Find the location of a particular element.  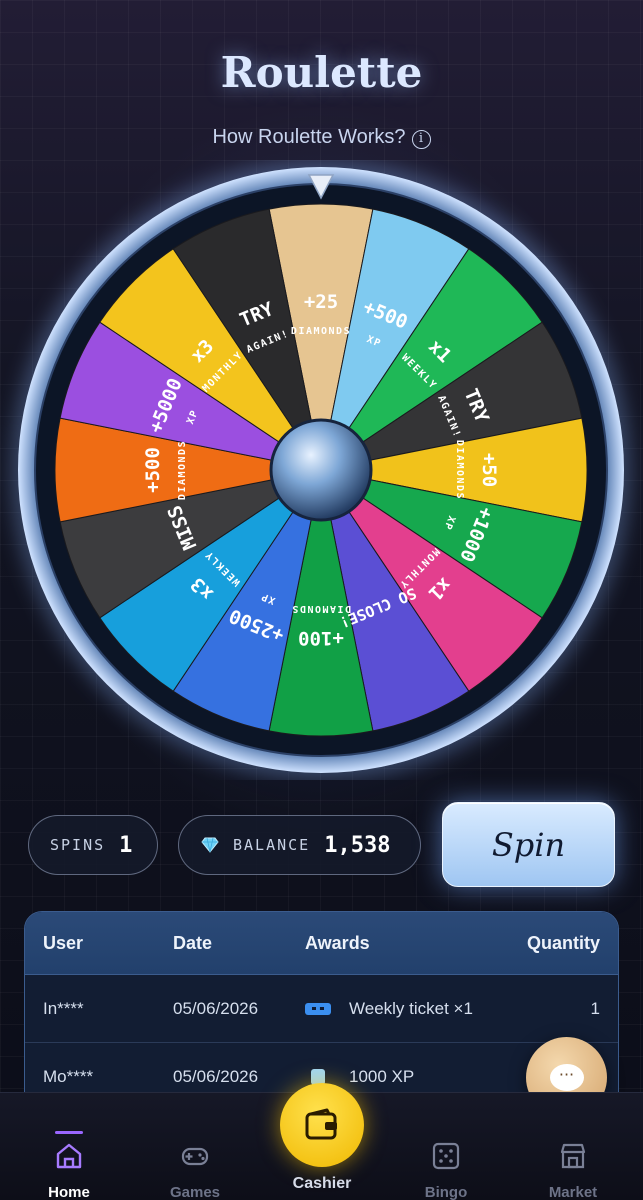

how-it-works-link: How Roulette Works? i is located at coordinates (321, 137).